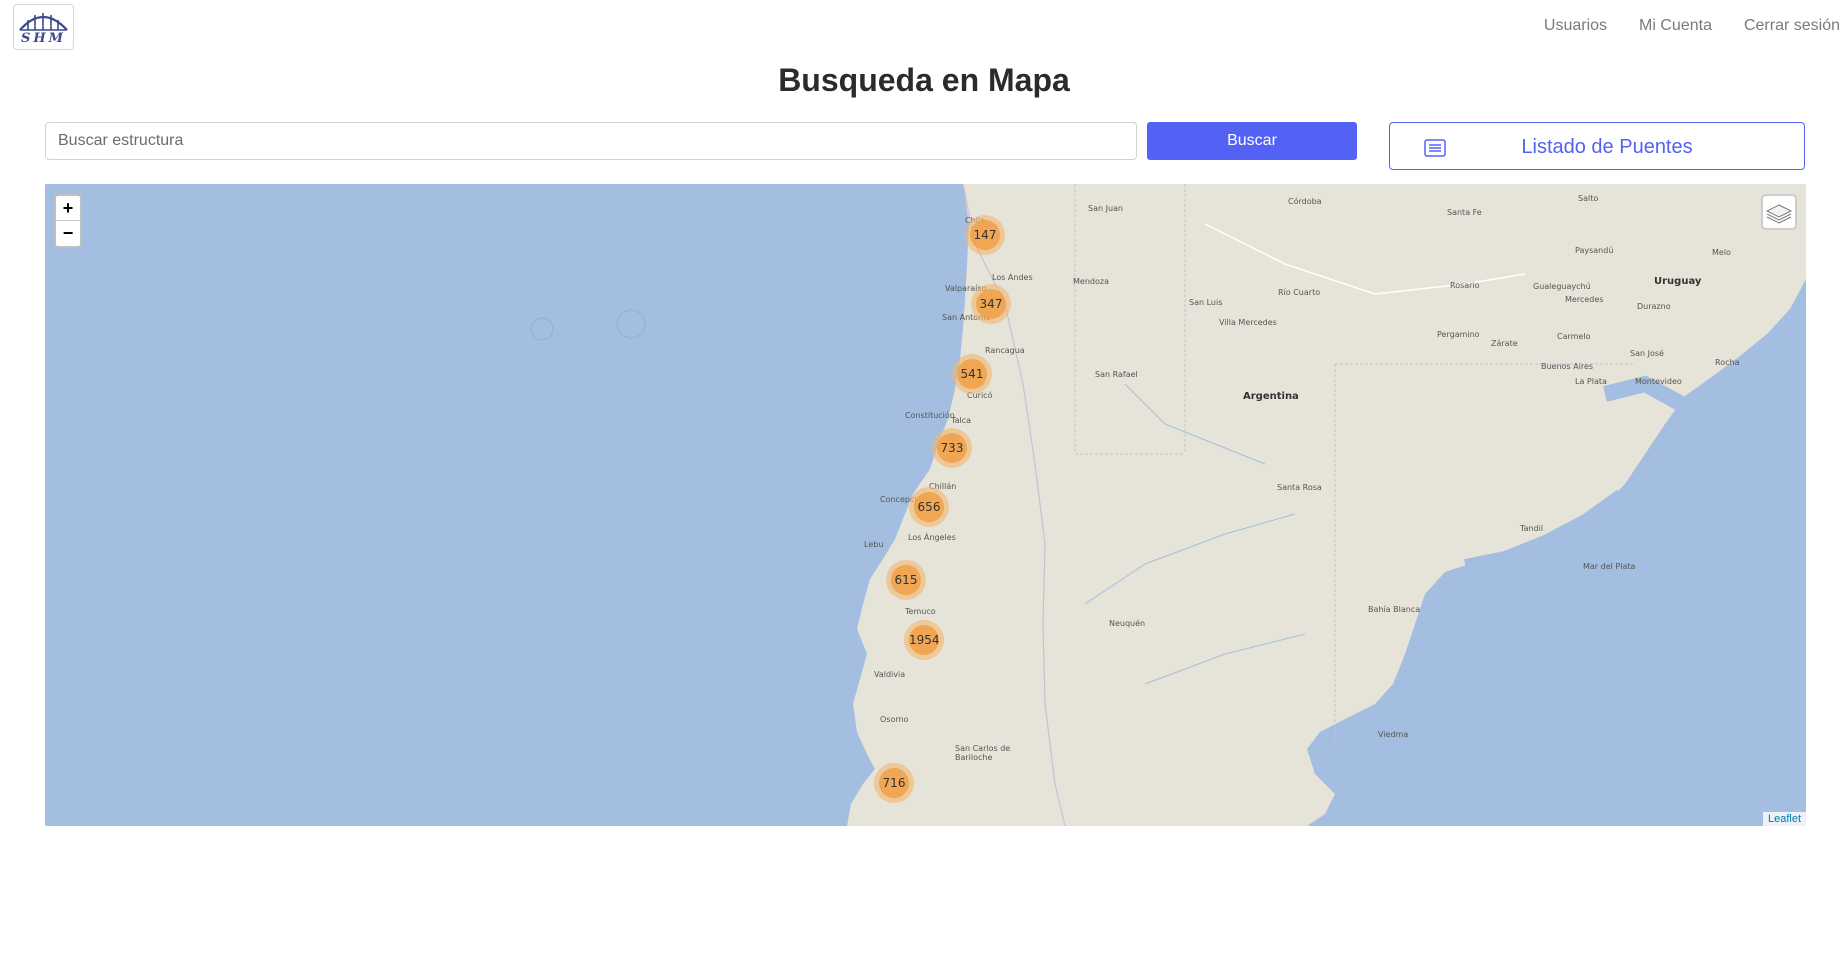 The width and height of the screenshot is (1848, 975). What do you see at coordinates (591, 141) in the screenshot?
I see `search-input` at bounding box center [591, 141].